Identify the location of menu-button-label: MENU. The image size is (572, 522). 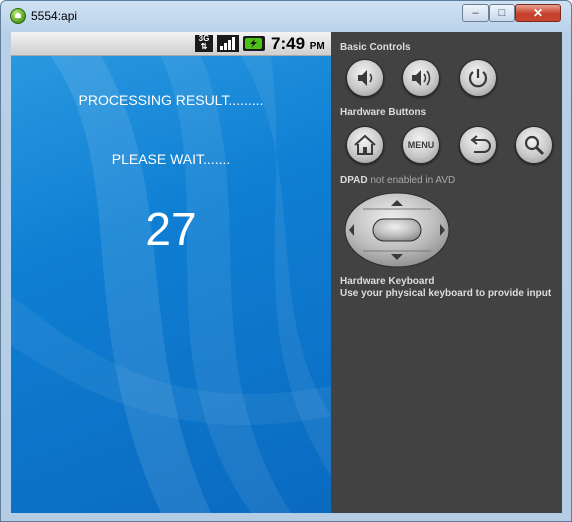
(421, 145).